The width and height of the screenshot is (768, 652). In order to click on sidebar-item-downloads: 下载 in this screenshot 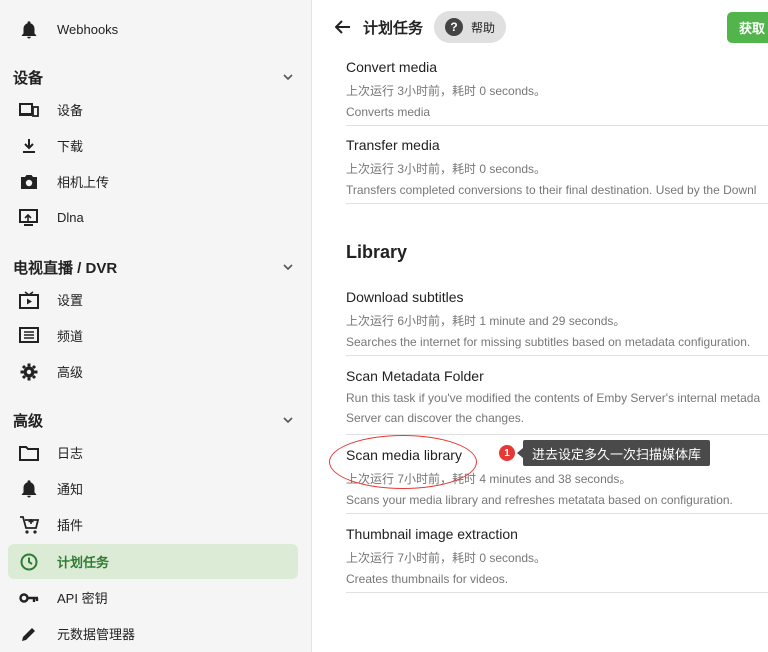, I will do `click(153, 145)`.